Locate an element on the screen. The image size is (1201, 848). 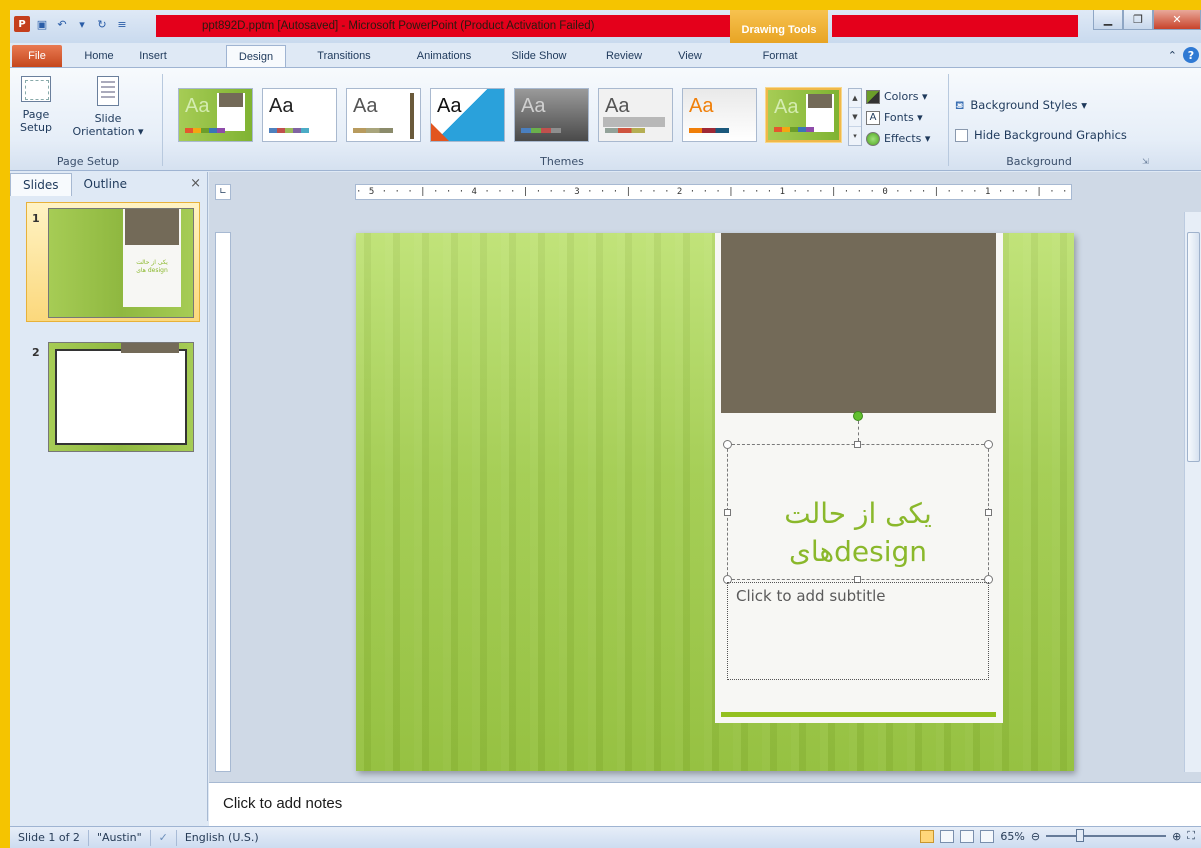
rotation-handle is located at coordinates (858, 416).